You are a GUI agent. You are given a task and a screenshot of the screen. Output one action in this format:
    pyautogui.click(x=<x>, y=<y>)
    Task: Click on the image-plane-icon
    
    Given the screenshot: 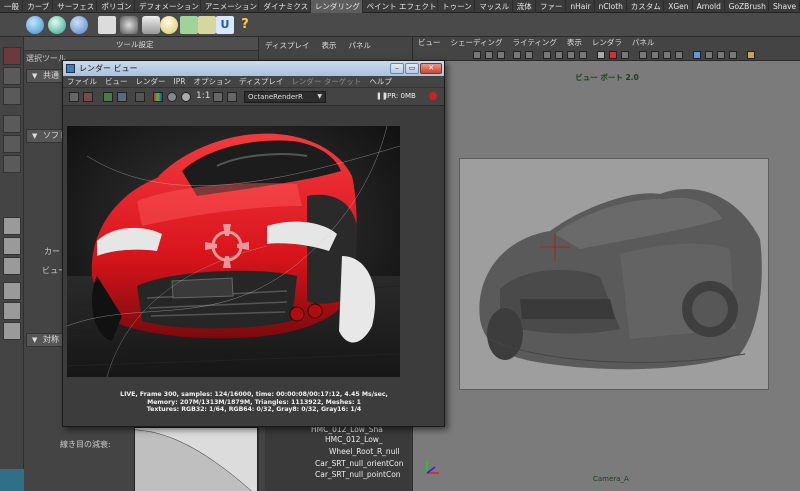 What is the action you would take?
    pyautogui.click(x=517, y=55)
    